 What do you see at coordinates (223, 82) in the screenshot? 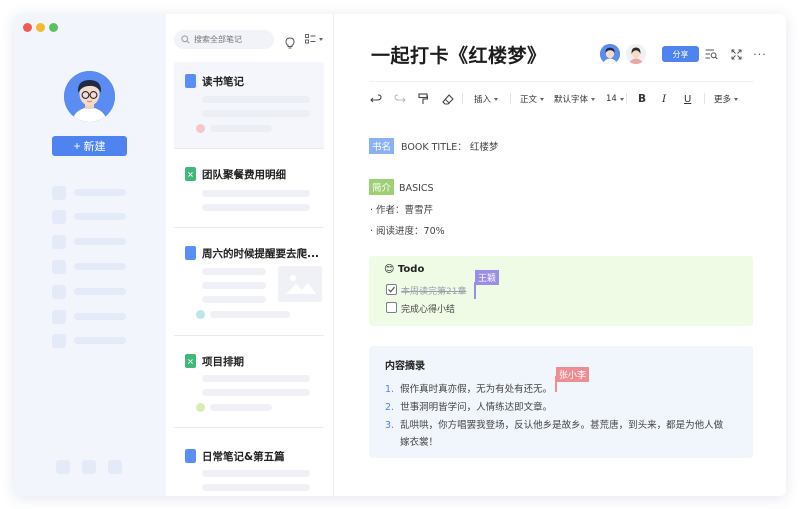
I see `note-title: 读书笔记` at bounding box center [223, 82].